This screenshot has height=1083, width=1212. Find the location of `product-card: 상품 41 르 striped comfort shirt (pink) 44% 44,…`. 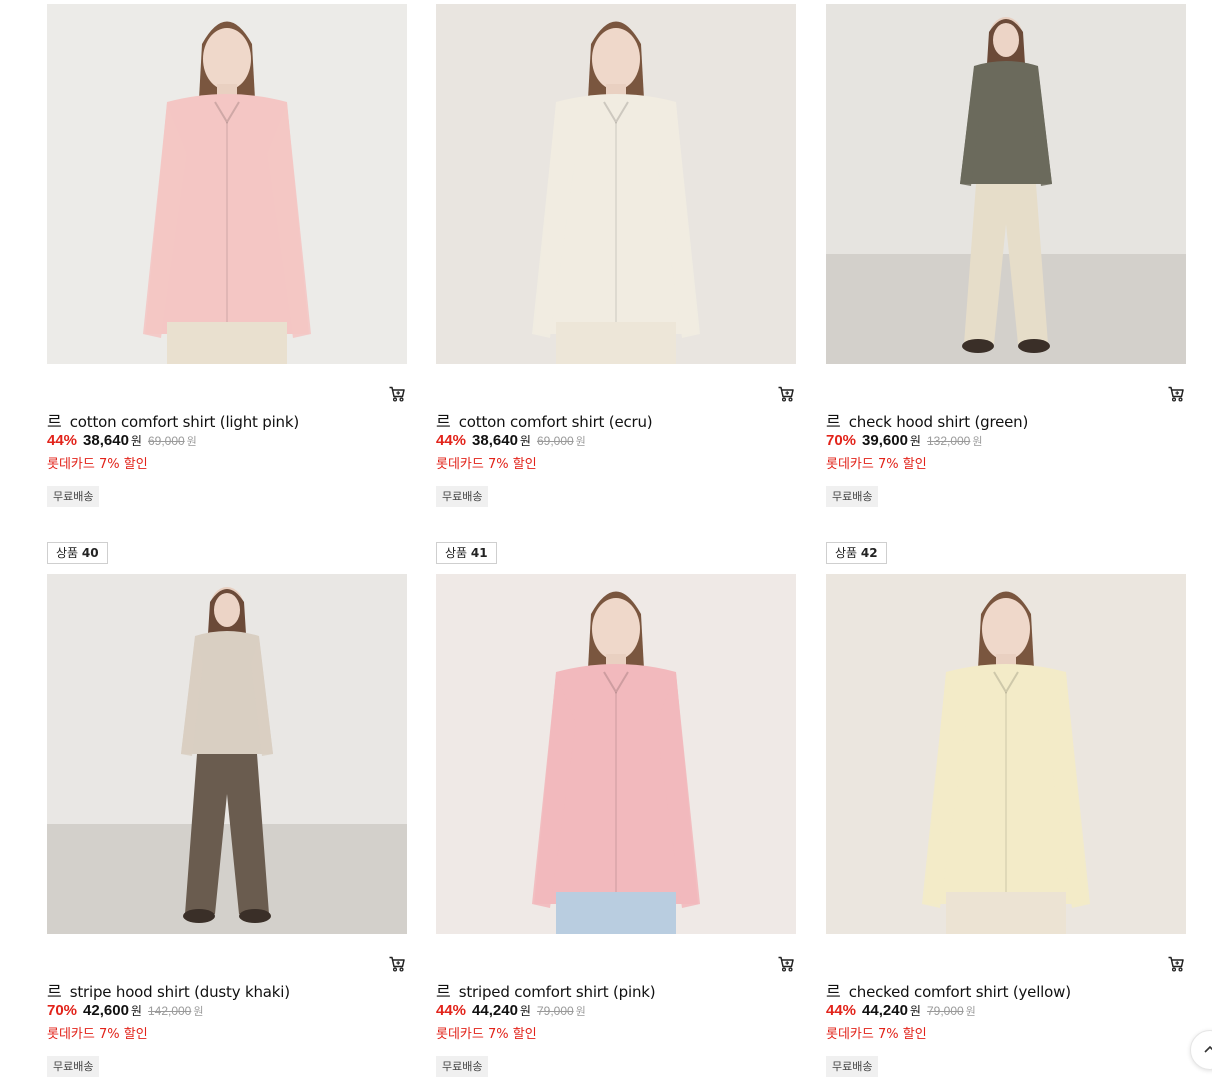

product-card: 상품 41 르 striped comfort shirt (pink) 44% 44,… is located at coordinates (616, 809).